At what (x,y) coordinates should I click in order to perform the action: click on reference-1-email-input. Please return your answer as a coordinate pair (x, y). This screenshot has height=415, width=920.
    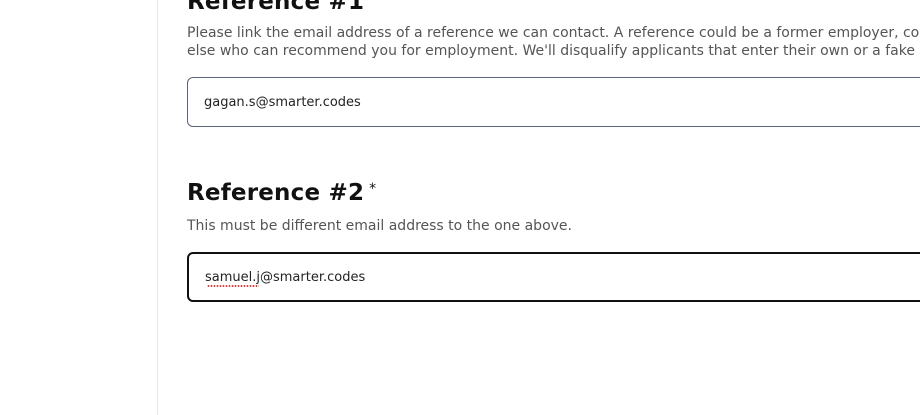
    Looking at the image, I should click on (554, 102).